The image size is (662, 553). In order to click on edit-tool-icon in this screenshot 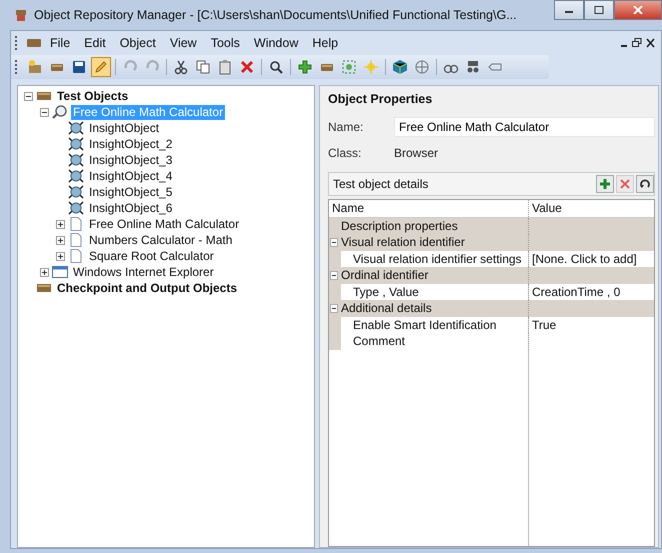, I will do `click(101, 67)`.